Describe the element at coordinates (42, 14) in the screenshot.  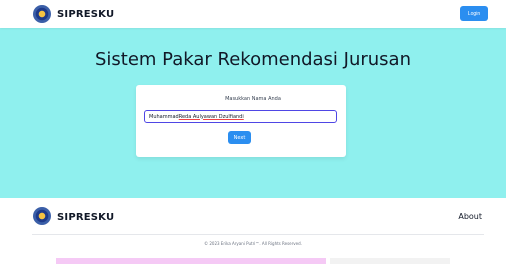
I see `logo-icon` at that location.